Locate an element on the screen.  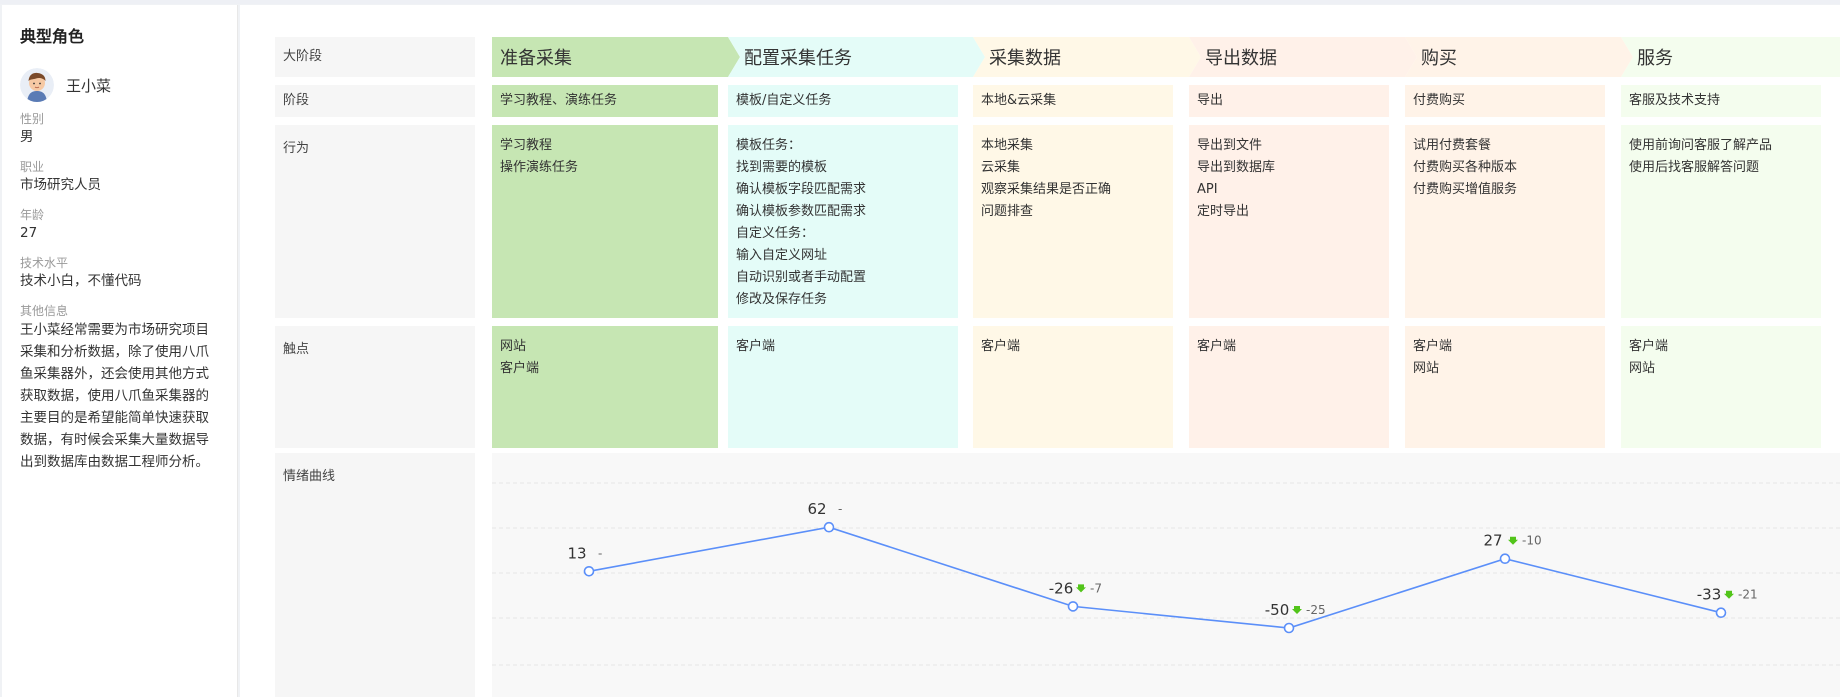
behavior-item: 付费购买各种版本 is located at coordinates (1465, 167).